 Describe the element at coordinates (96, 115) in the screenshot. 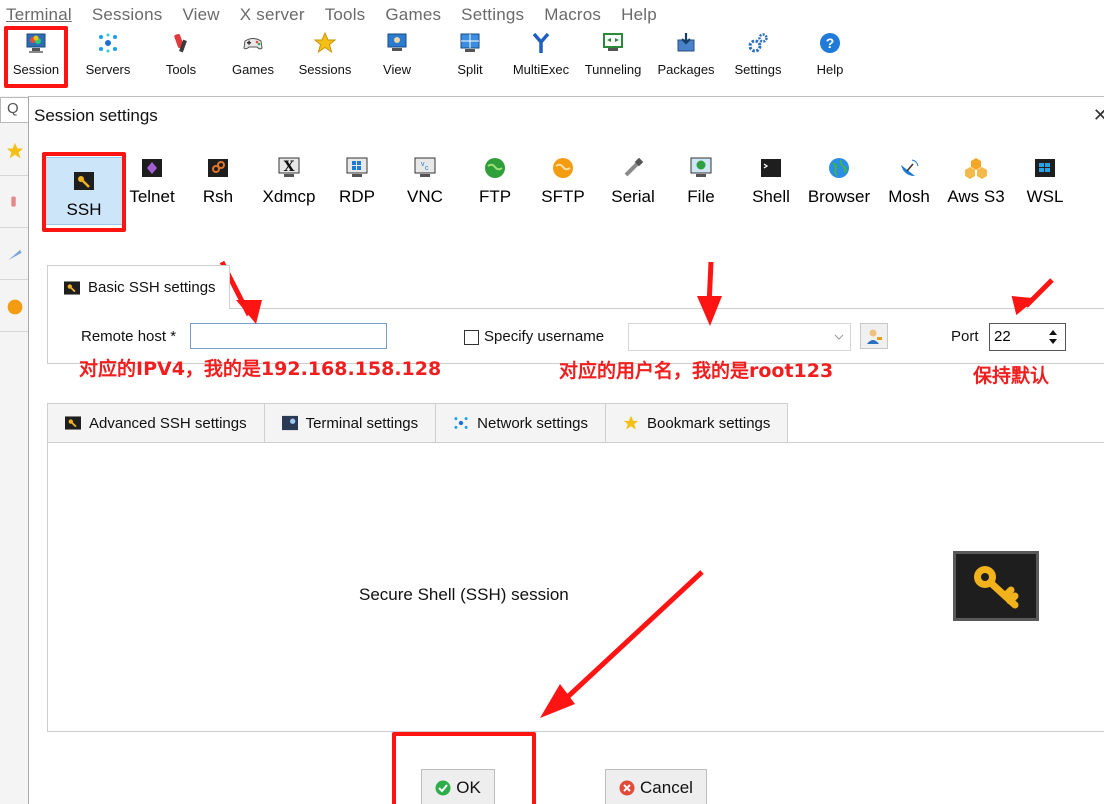

I see `dialog-title: Session settings` at that location.